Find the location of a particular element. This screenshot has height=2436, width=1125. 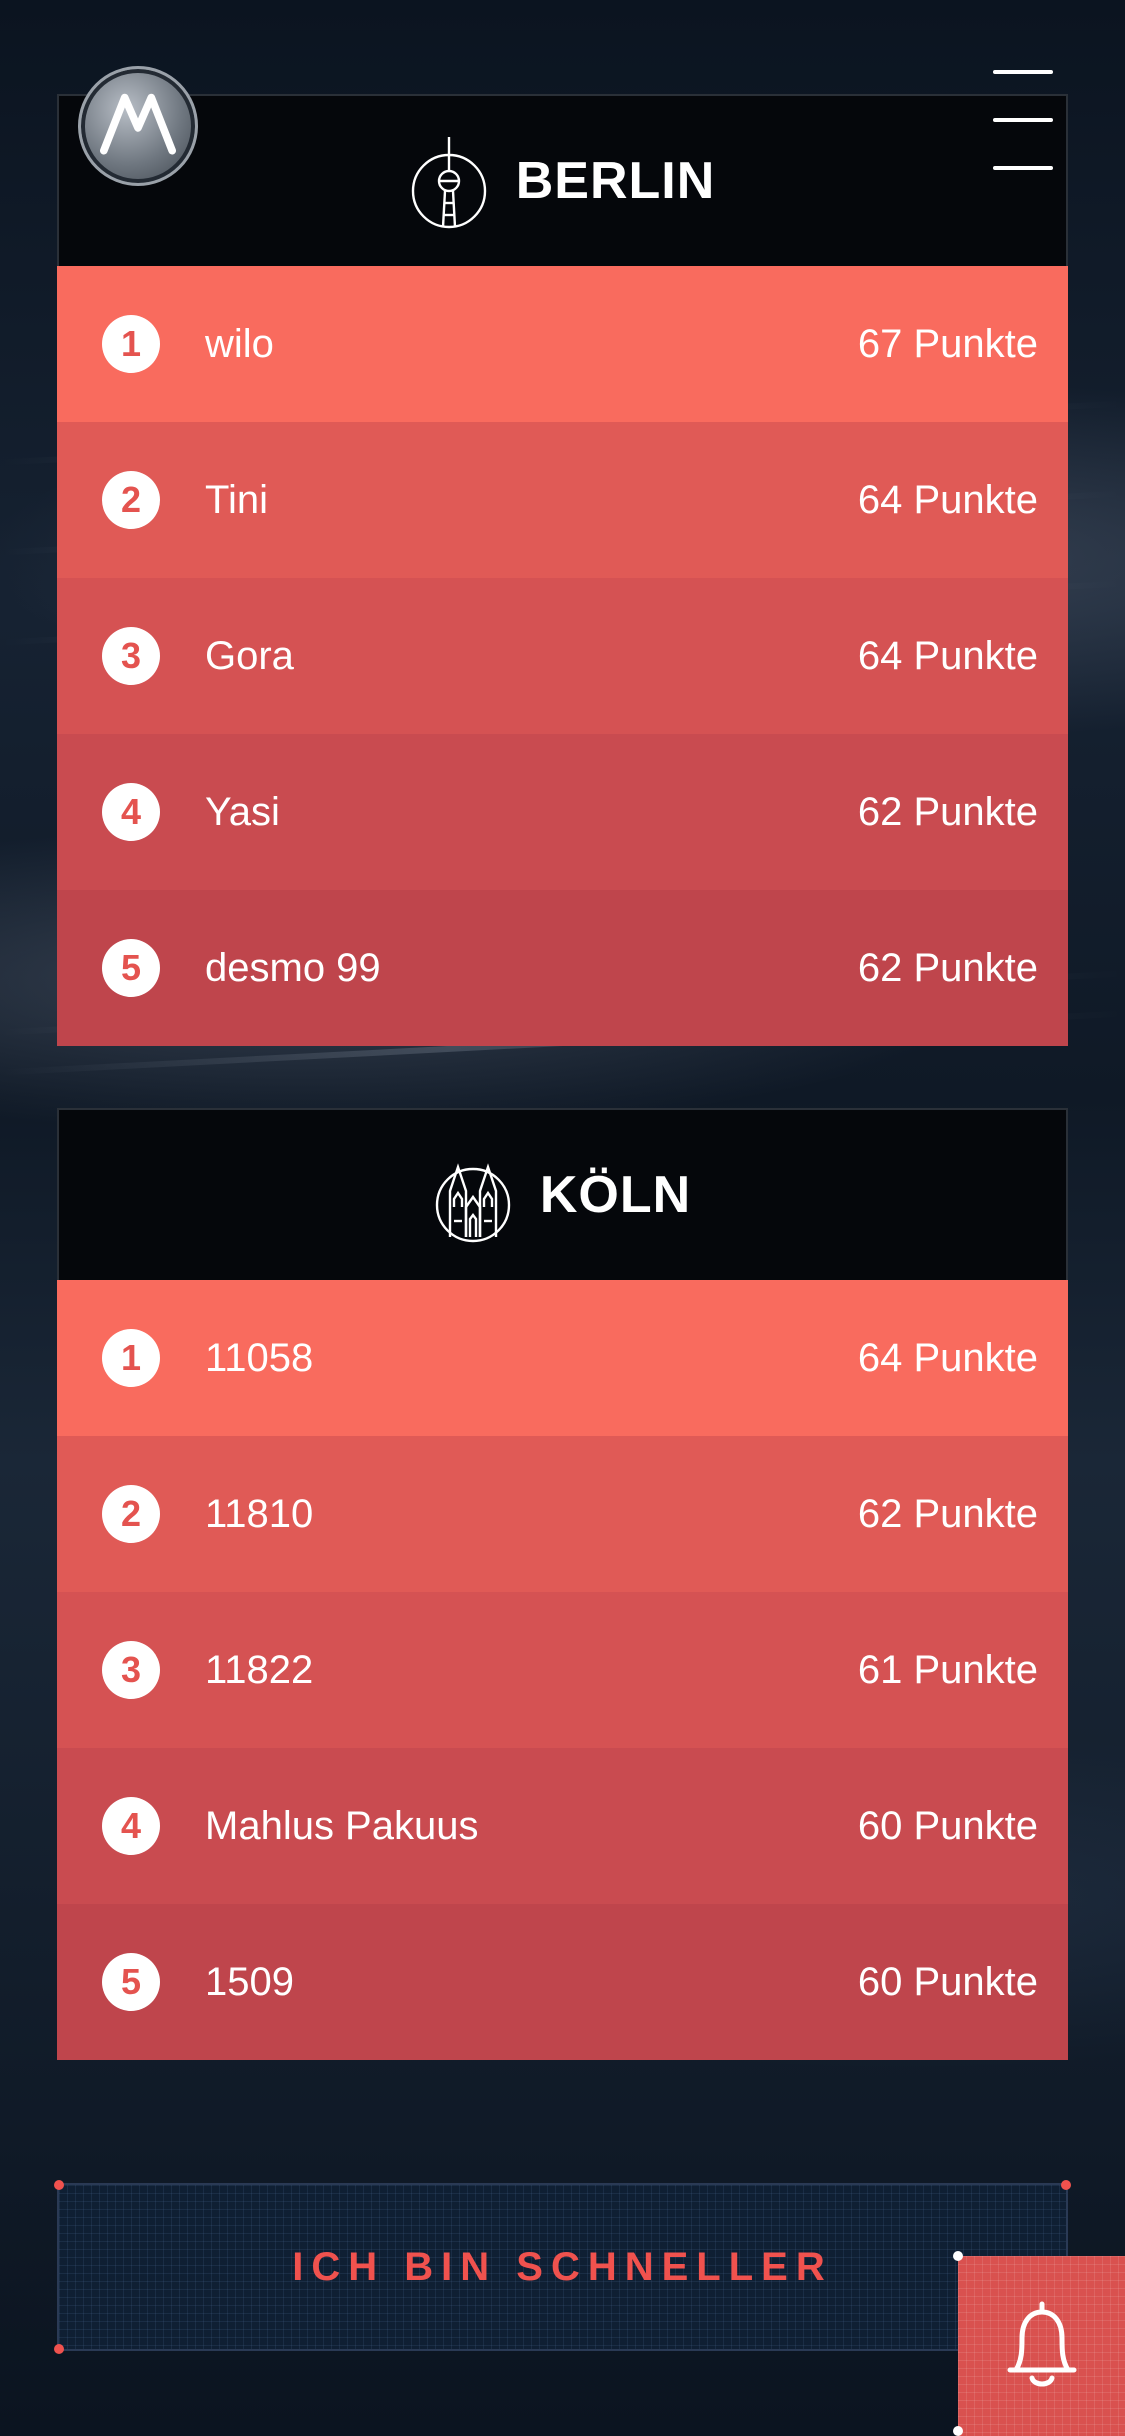

leaderboard-row: 4 Mahlus Pakuus 60 Punkte is located at coordinates (562, 1826).